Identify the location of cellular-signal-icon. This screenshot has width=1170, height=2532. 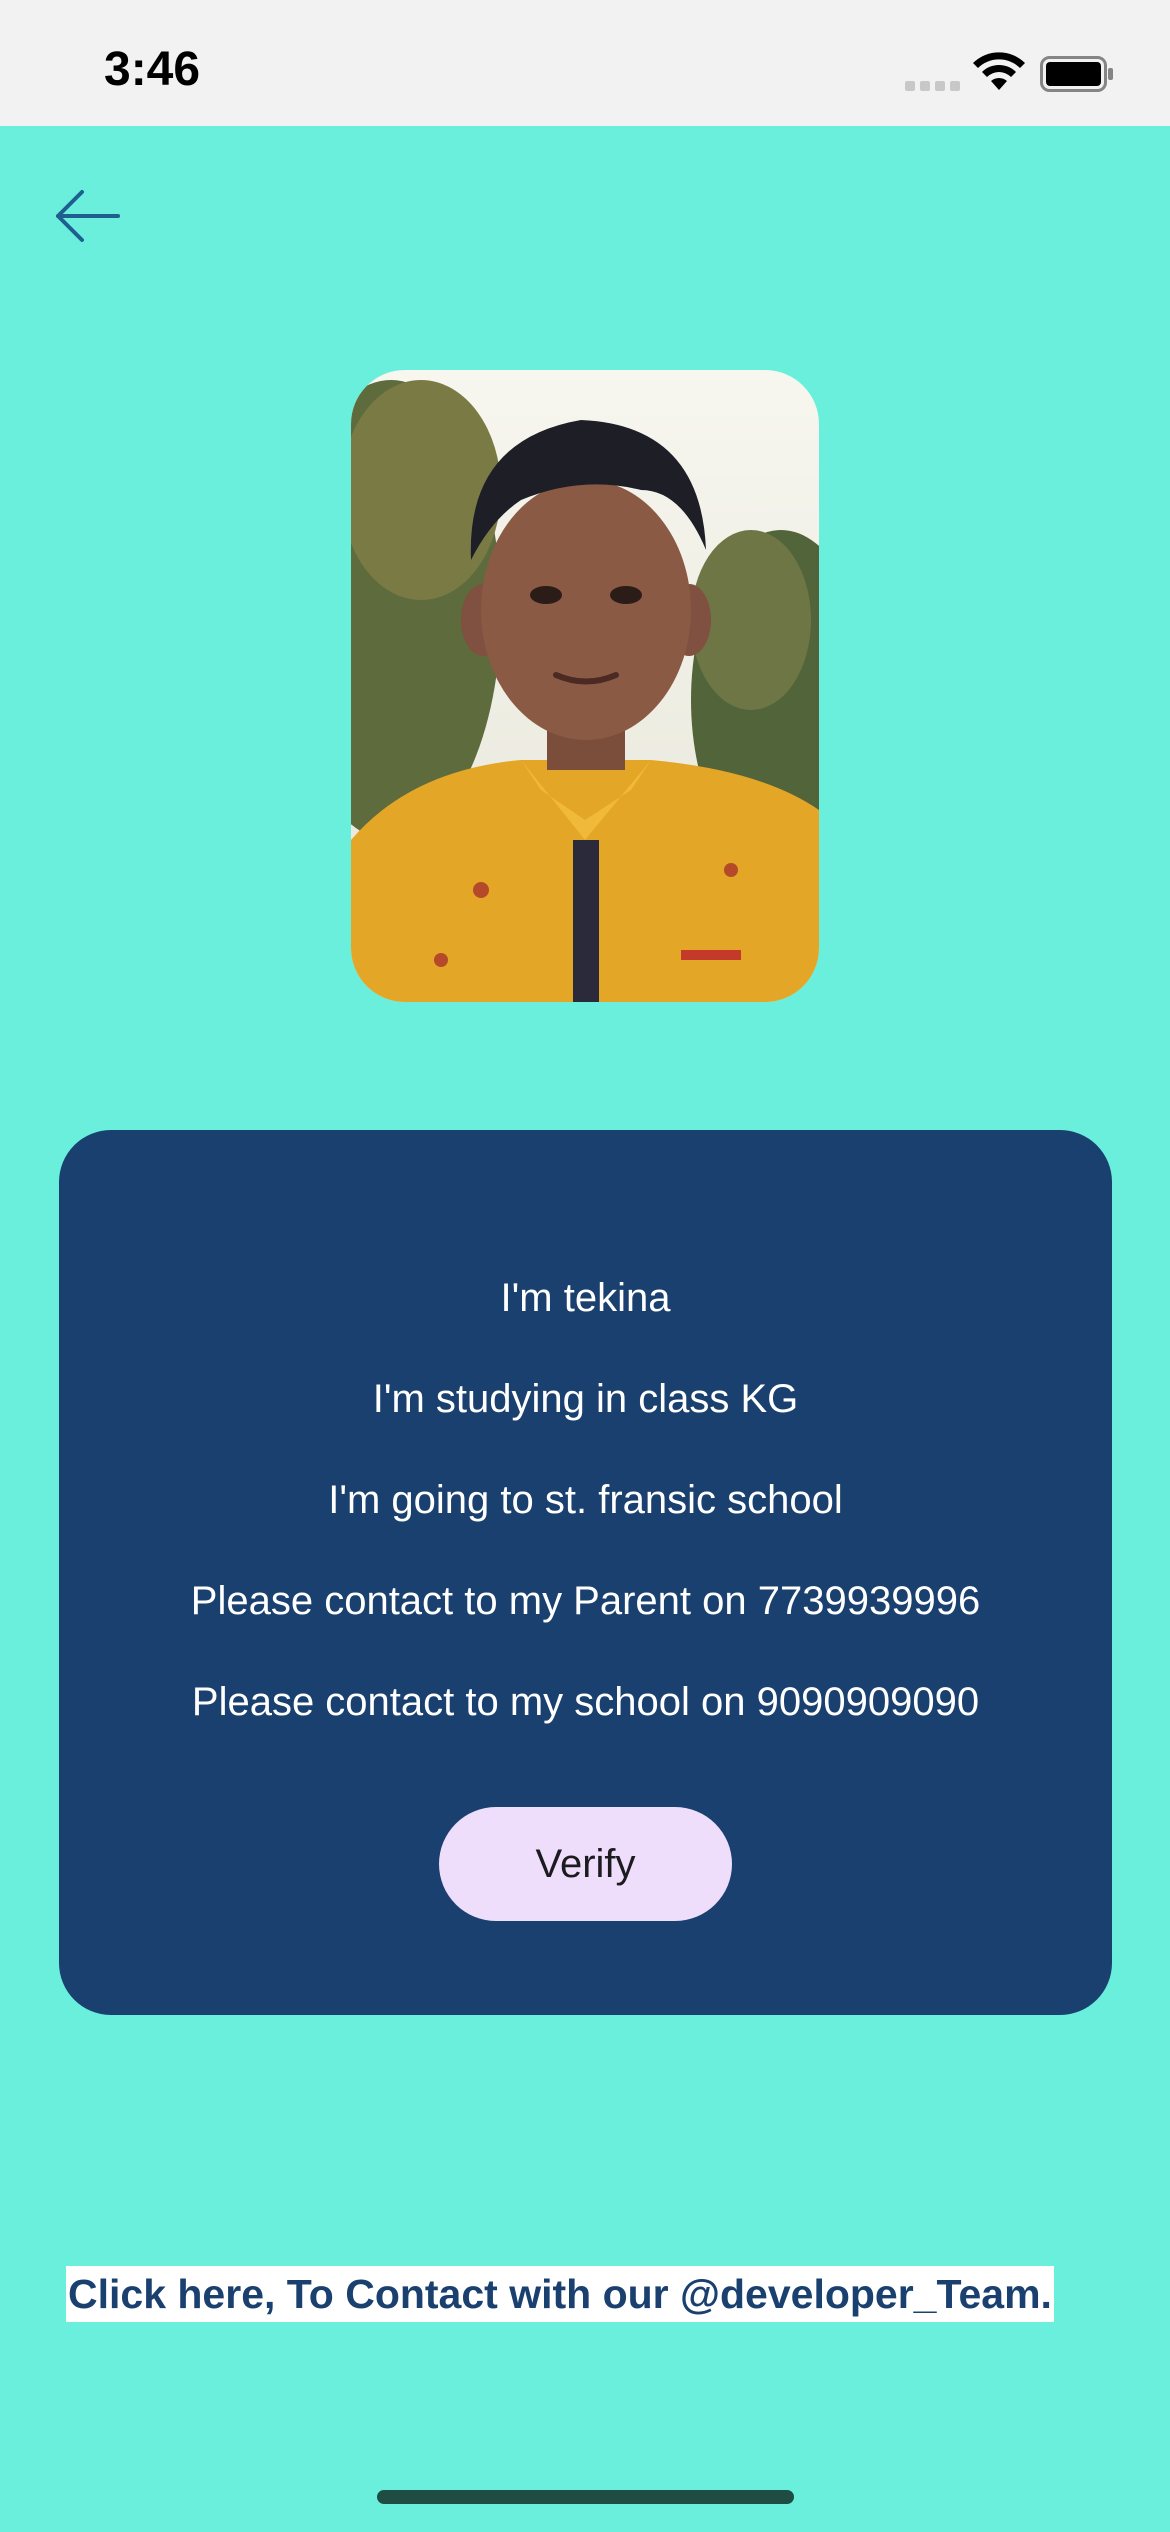
(933, 86).